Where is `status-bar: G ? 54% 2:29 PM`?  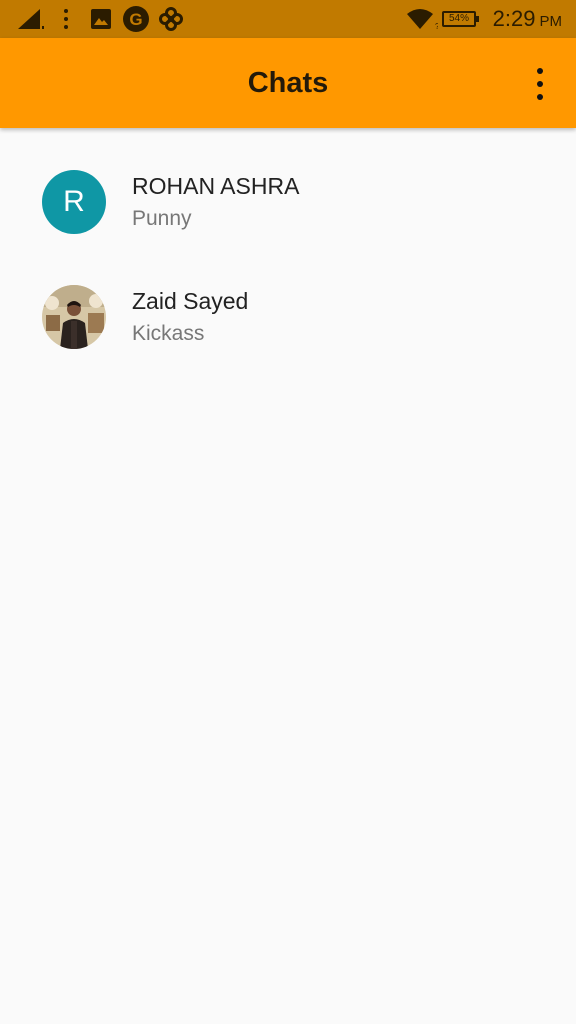 status-bar: G ? 54% 2:29 PM is located at coordinates (288, 19).